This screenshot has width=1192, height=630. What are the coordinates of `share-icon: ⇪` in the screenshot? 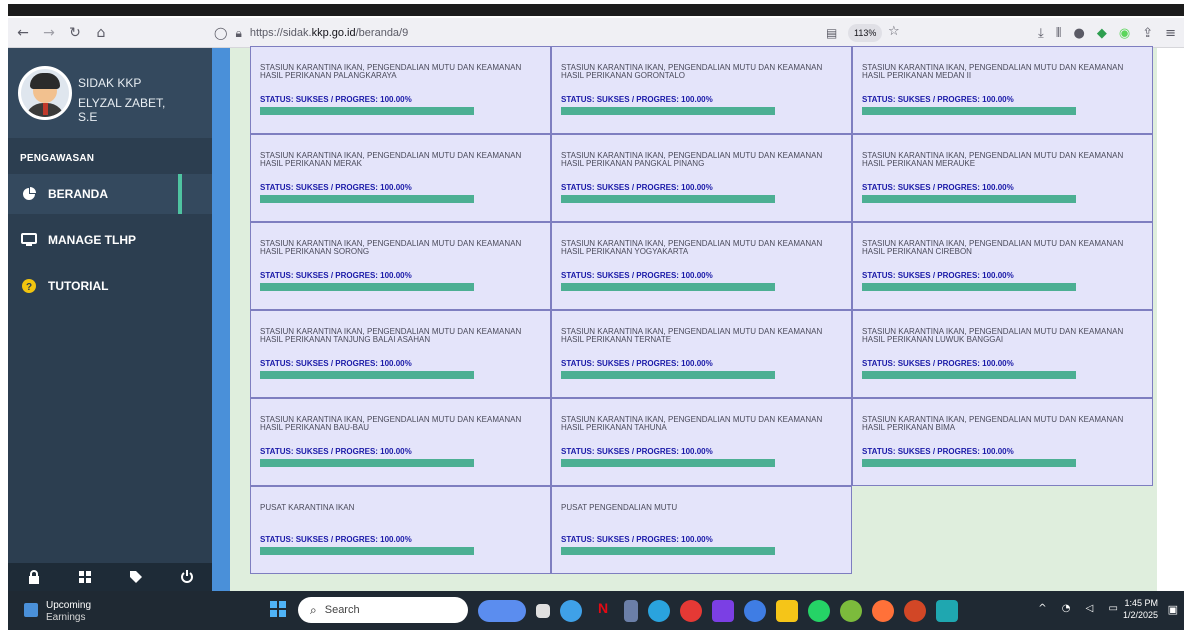 It's located at (1147, 33).